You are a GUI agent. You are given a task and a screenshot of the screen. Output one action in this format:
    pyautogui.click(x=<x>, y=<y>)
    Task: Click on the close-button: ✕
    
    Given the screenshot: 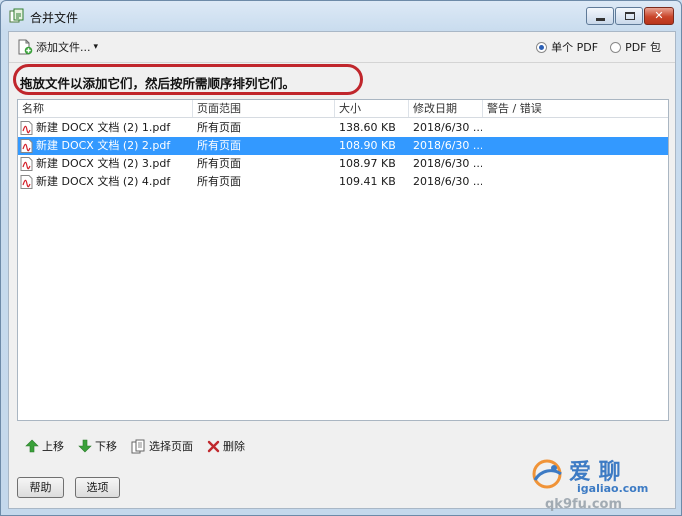 What is the action you would take?
    pyautogui.click(x=659, y=16)
    